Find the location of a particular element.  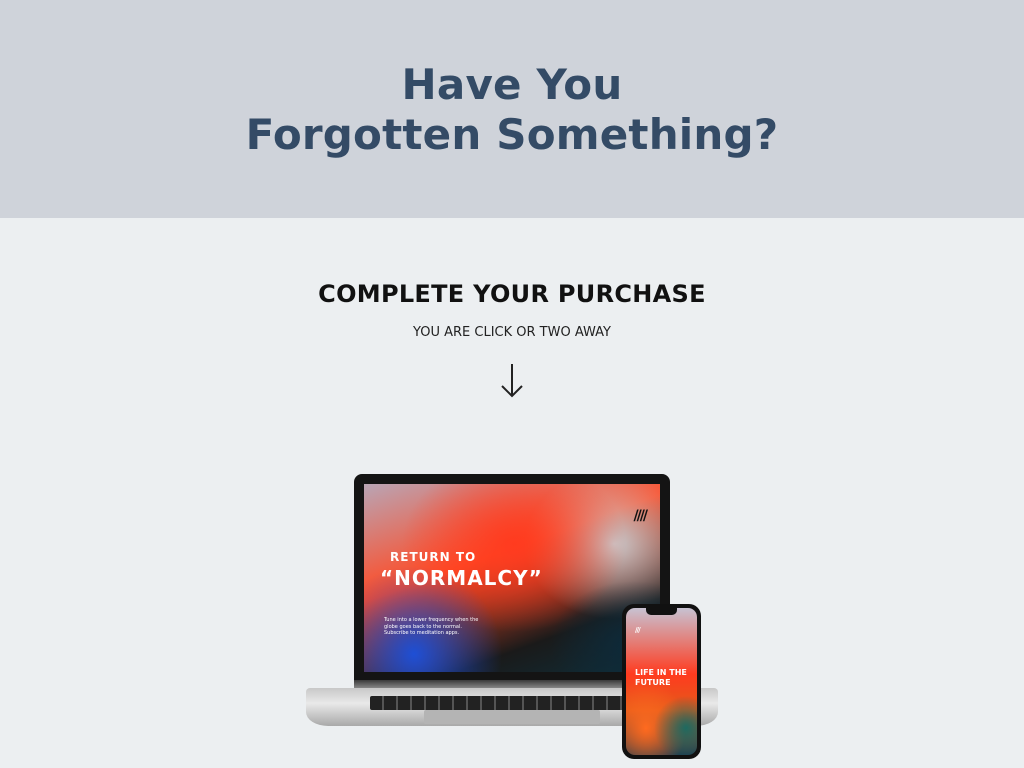

brand-slashes-icon: //// is located at coordinates (641, 516).